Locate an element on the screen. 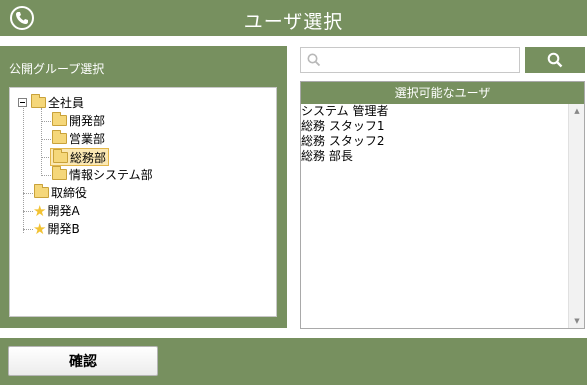  search-button is located at coordinates (555, 60).